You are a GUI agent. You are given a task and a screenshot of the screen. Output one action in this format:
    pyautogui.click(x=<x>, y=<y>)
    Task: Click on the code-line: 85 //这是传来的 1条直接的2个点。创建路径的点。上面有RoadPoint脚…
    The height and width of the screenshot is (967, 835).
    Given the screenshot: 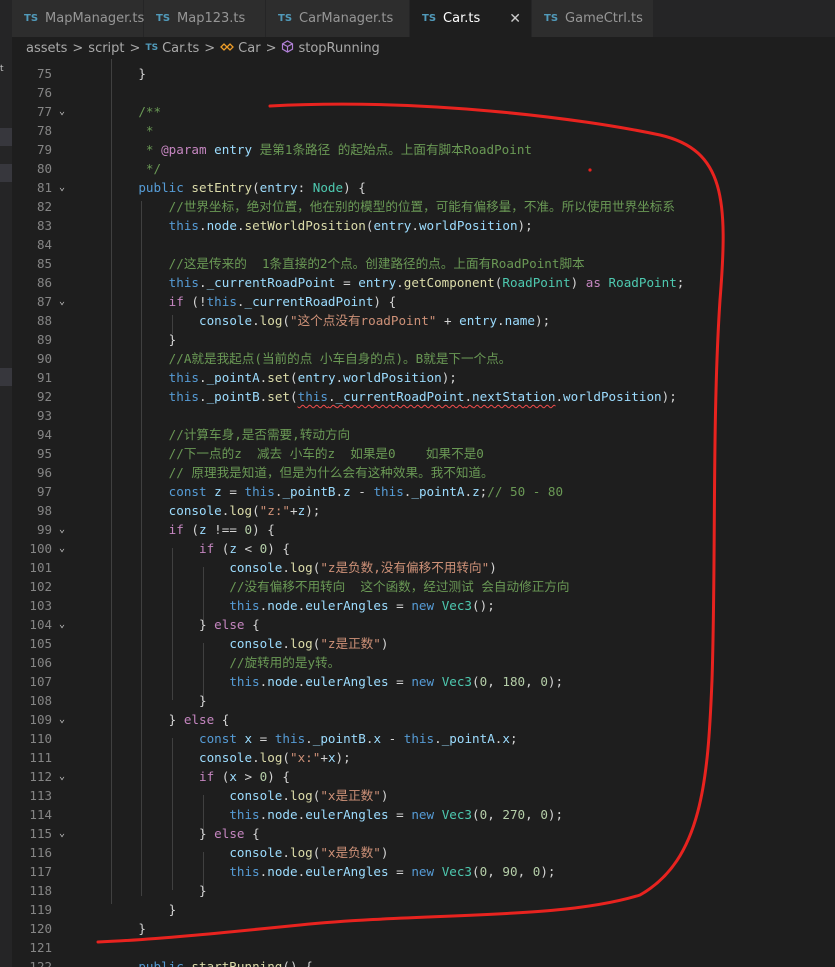 What is the action you would take?
    pyautogui.click(x=423, y=263)
    